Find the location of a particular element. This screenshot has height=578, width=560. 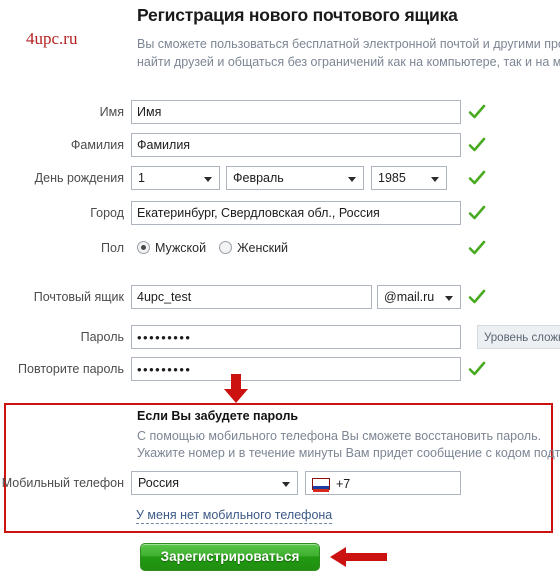

password-input is located at coordinates (296, 337).